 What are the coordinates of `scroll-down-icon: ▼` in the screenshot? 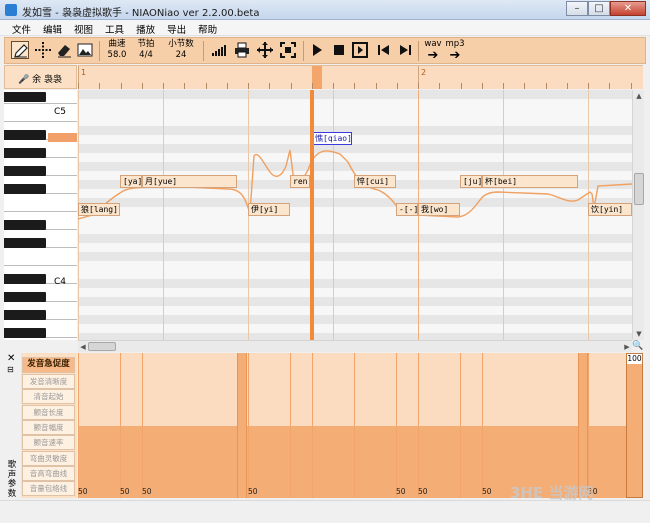 It's located at (639, 334).